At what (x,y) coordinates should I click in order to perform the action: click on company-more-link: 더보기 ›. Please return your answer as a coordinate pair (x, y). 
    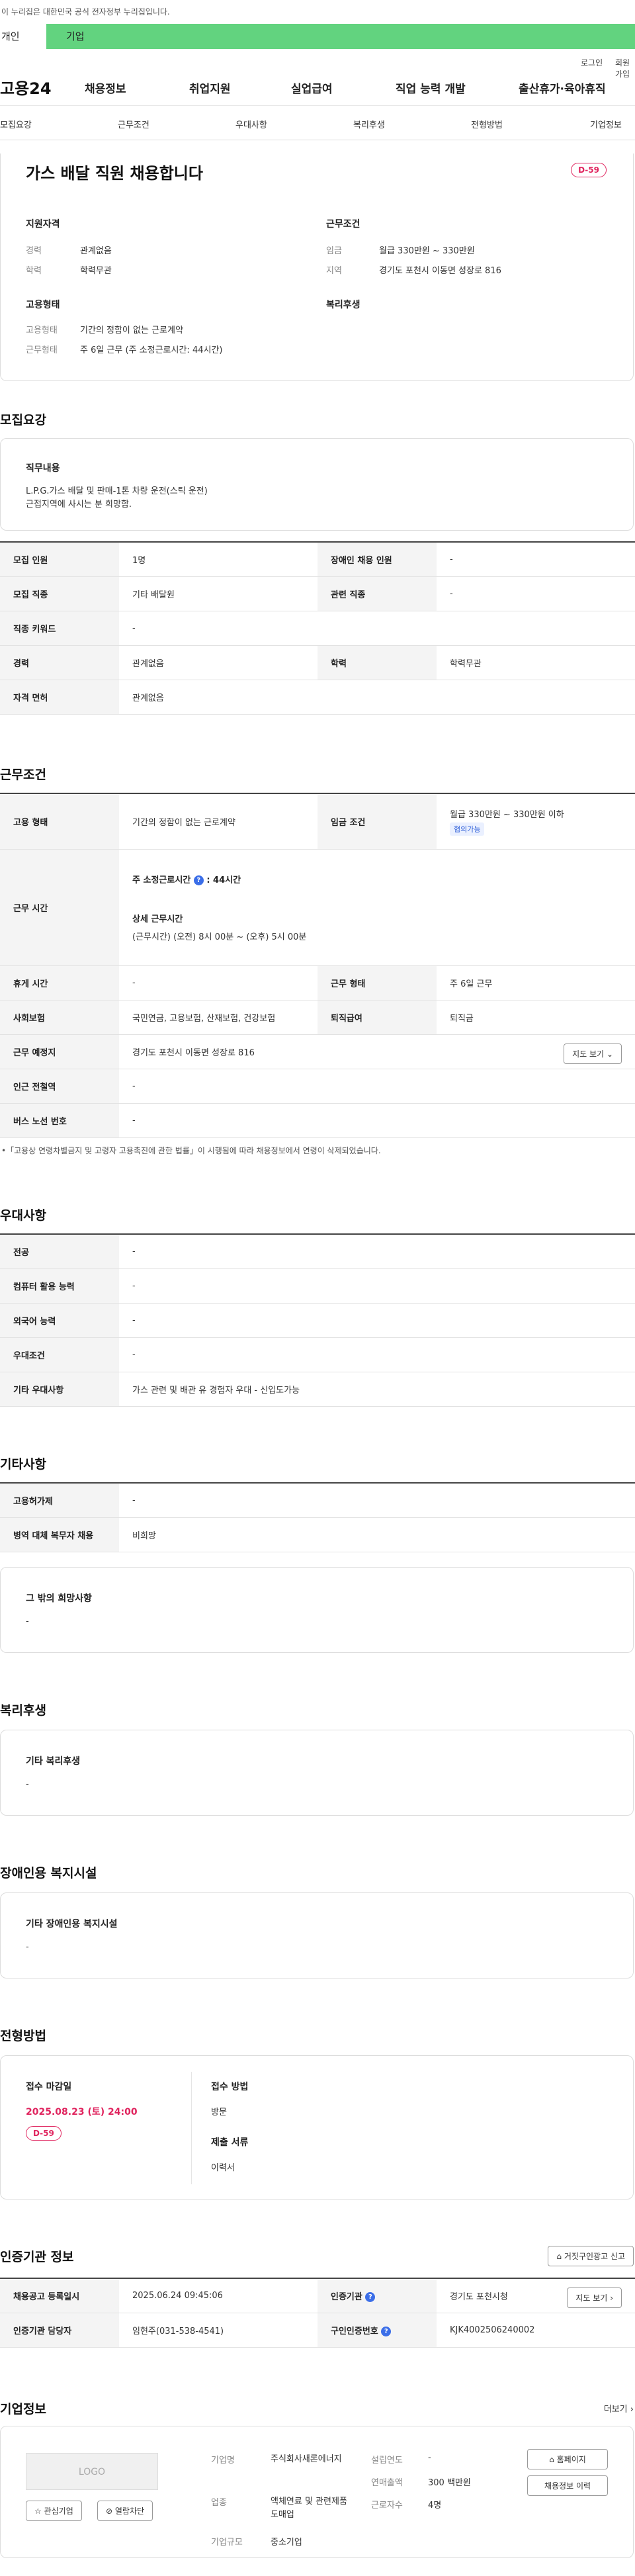
    Looking at the image, I should click on (619, 2408).